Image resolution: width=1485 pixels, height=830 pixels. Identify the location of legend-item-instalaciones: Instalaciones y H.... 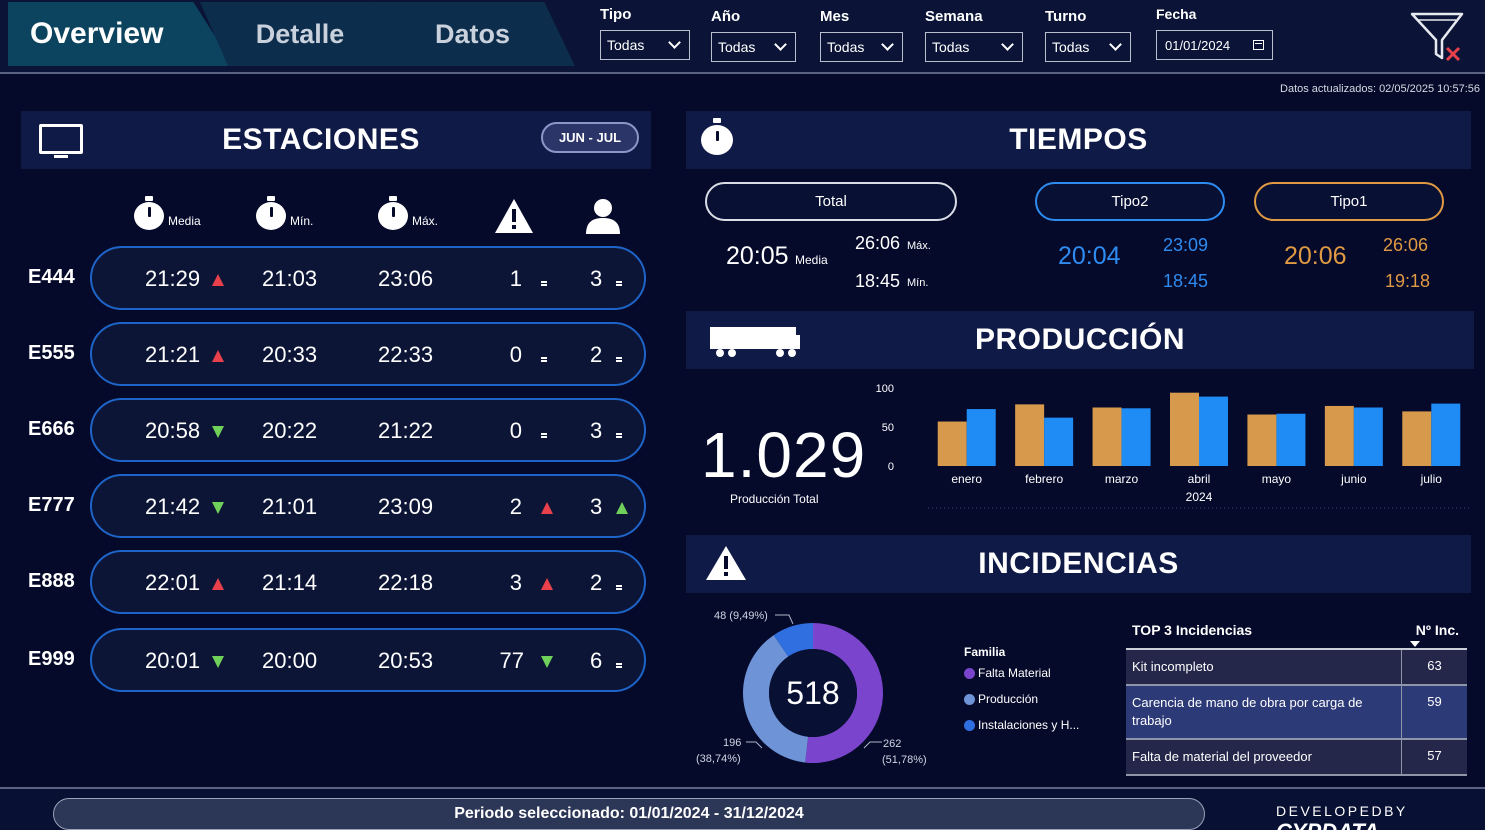
(1021, 725).